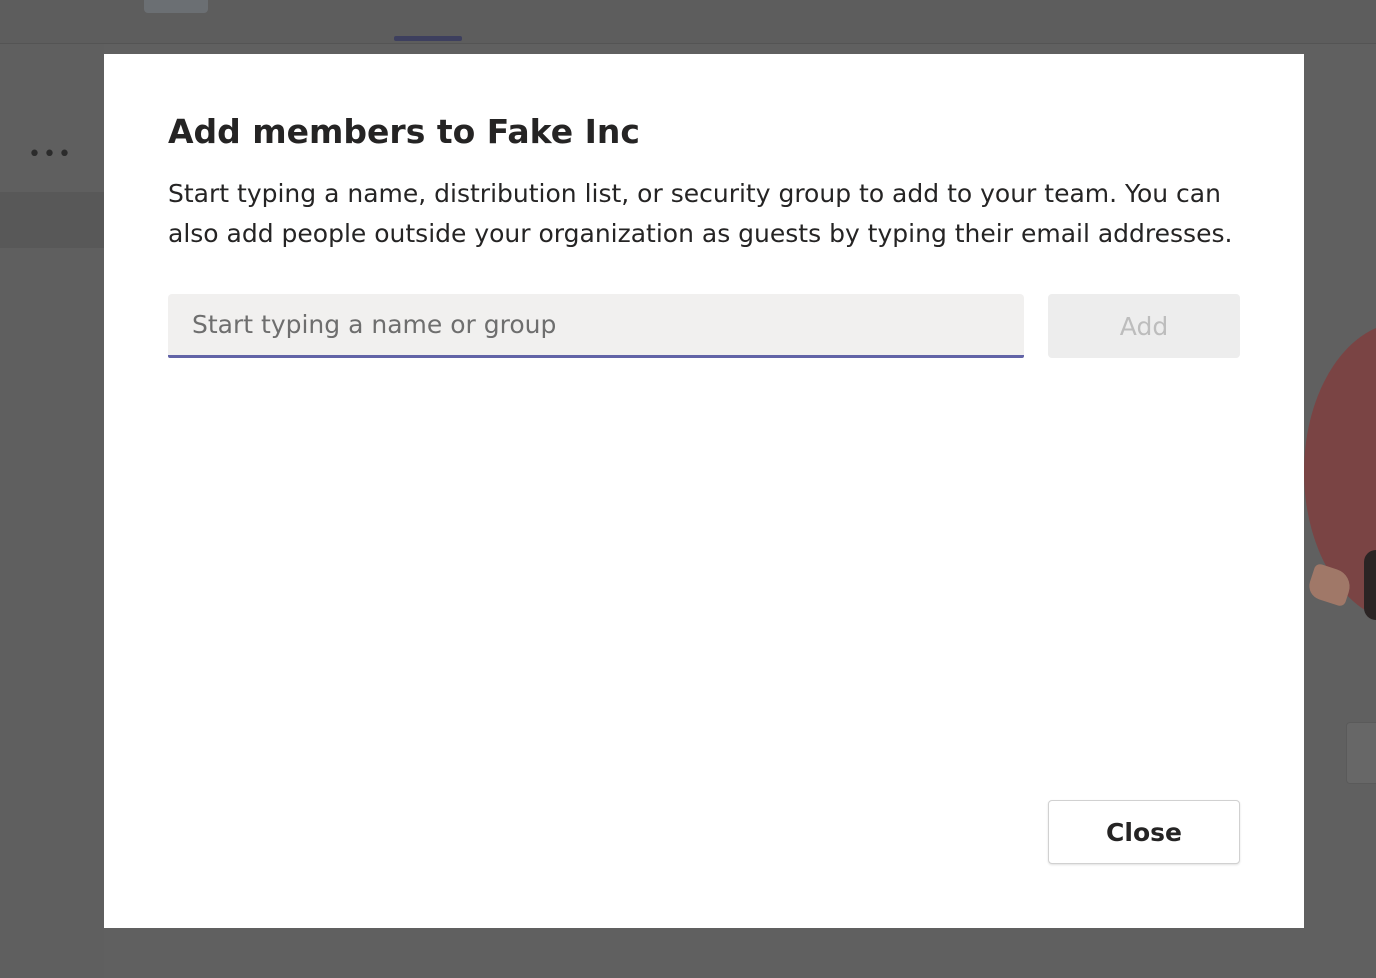 Image resolution: width=1376 pixels, height=978 pixels. Describe the element at coordinates (428, 38) in the screenshot. I see `background-active-tab-indicator` at that location.